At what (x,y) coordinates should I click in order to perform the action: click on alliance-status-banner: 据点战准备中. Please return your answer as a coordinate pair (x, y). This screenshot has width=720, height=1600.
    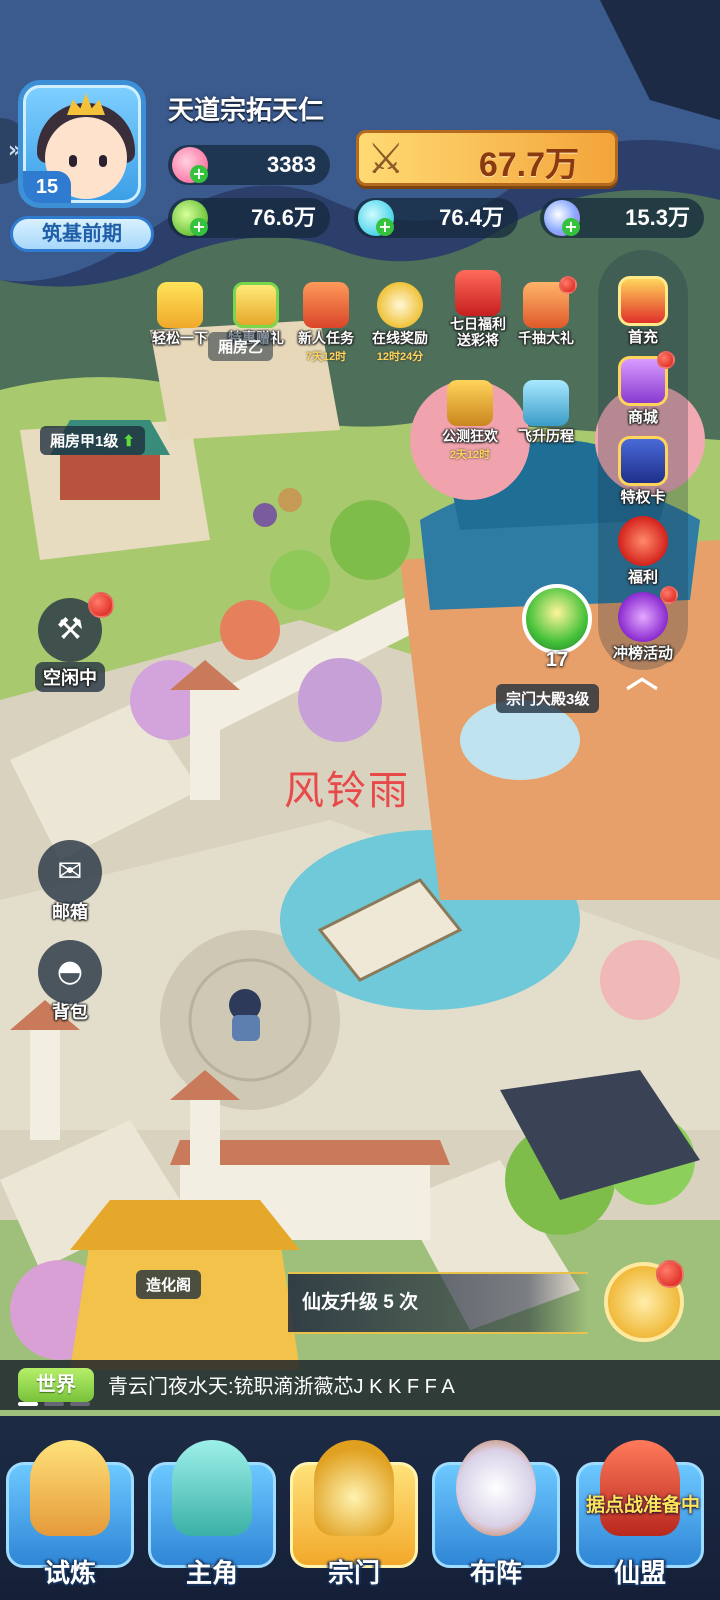
    Looking at the image, I should click on (642, 1505).